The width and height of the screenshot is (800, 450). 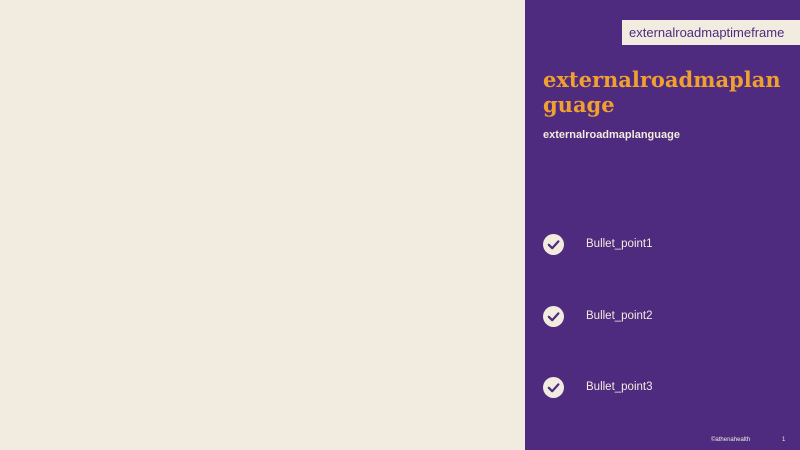 I want to click on bullet-item: Bullet_point1, so click(x=663, y=245).